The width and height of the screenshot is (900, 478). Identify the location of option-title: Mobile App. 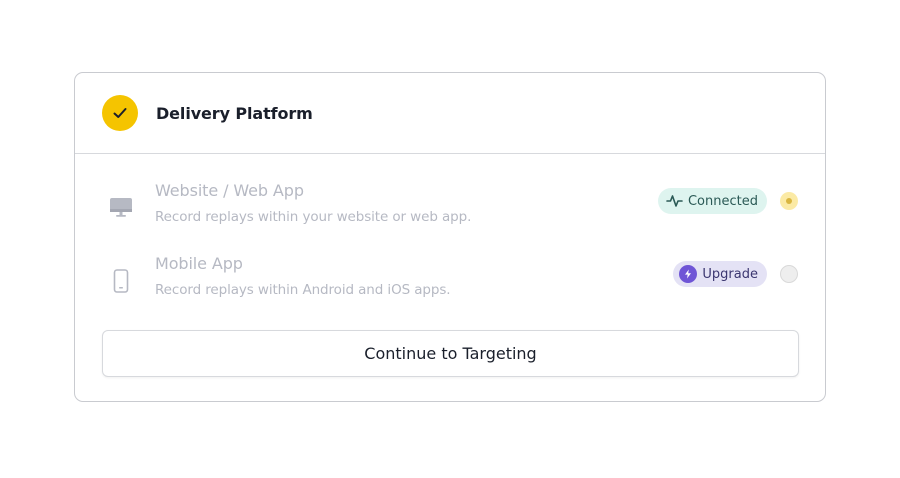
(199, 263).